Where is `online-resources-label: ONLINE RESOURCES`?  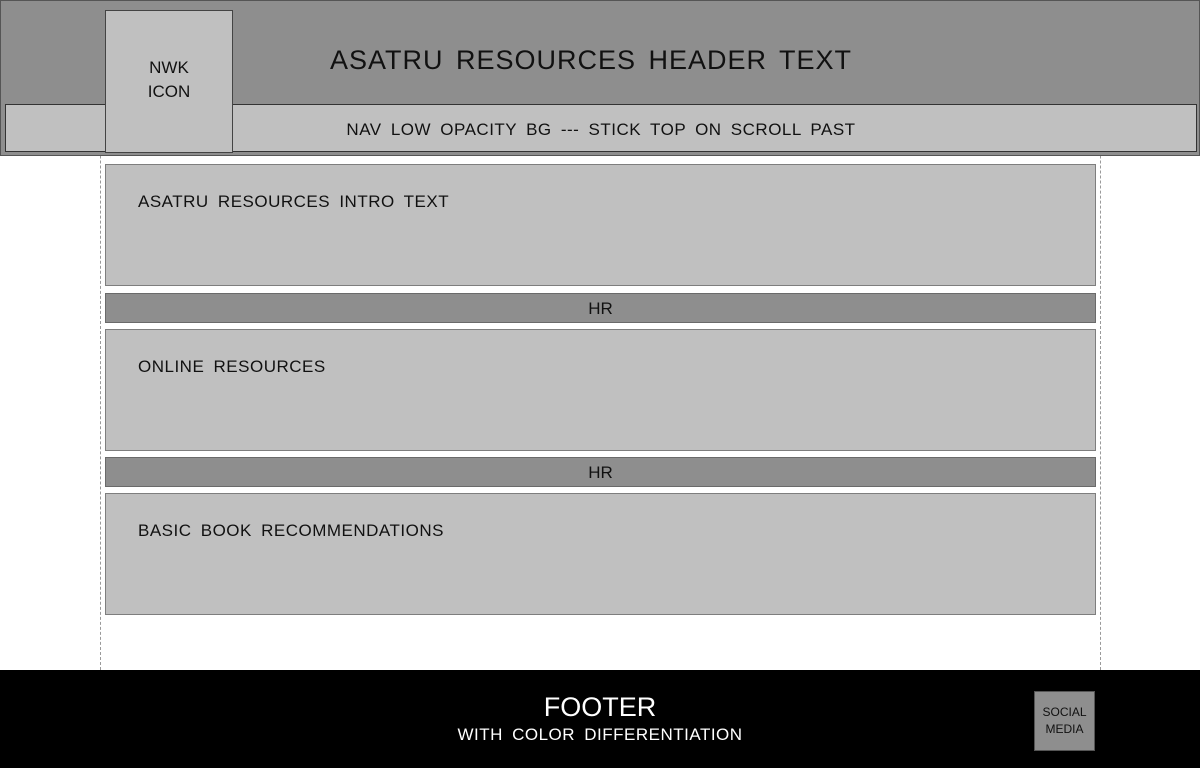 online-resources-label: ONLINE RESOURCES is located at coordinates (232, 366).